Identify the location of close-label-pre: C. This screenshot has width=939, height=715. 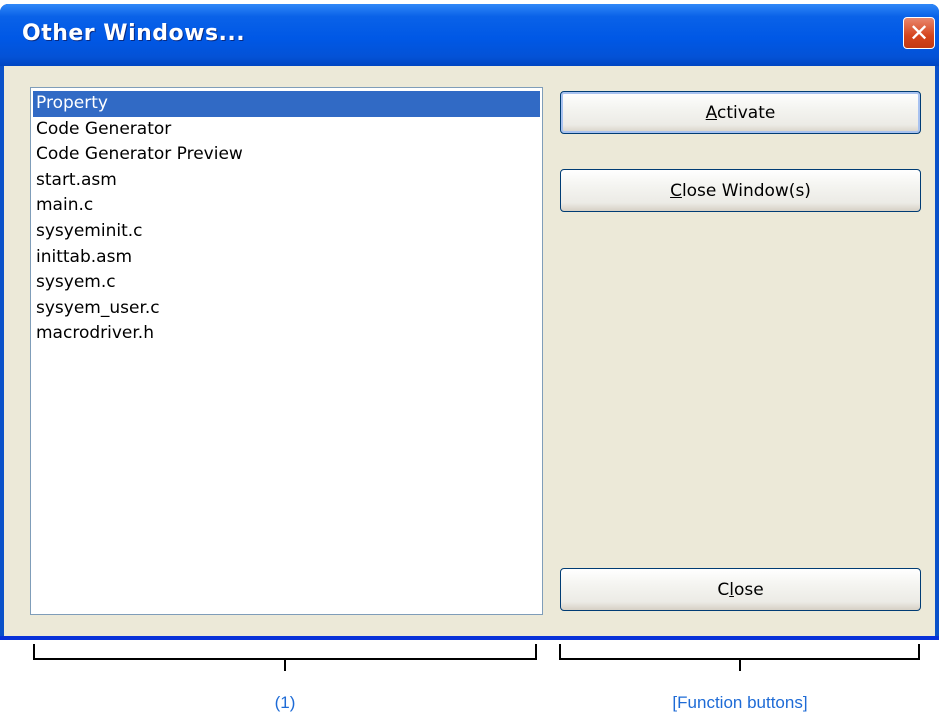
(723, 589).